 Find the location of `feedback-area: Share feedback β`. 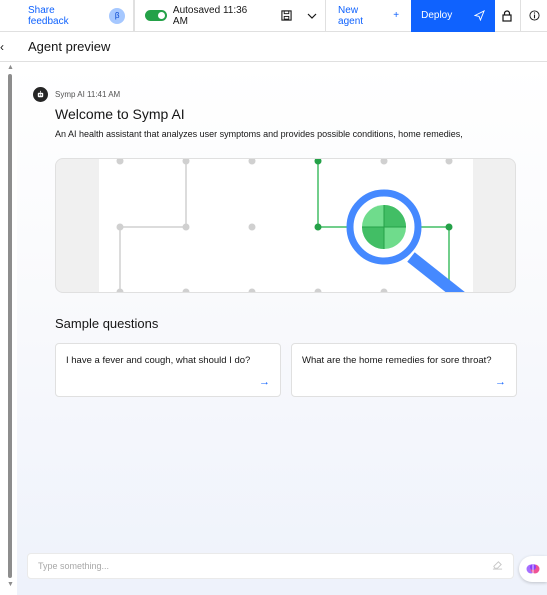

feedback-area: Share feedback β is located at coordinates (67, 16).